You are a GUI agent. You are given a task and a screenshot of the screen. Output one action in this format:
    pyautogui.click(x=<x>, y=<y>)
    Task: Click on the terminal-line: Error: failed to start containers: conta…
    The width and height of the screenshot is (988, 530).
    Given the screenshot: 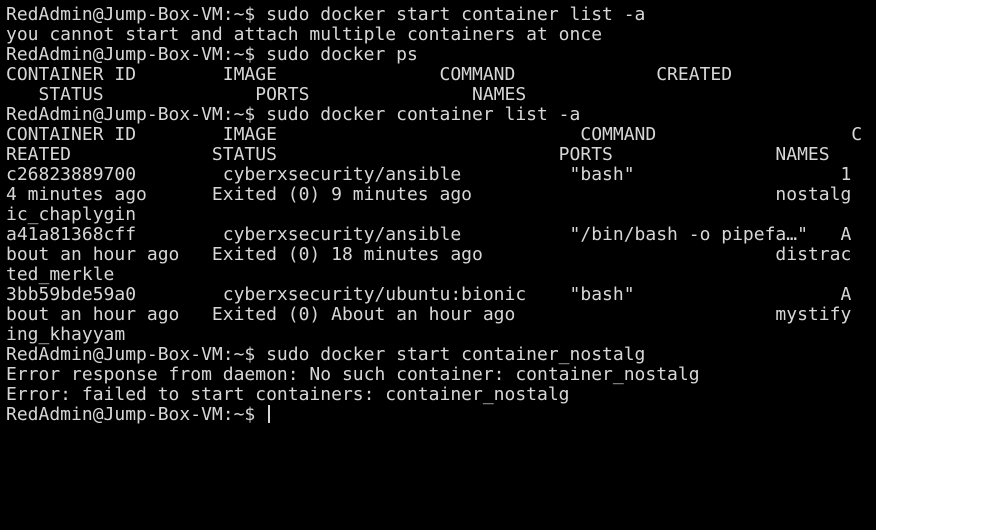 What is the action you would take?
    pyautogui.click(x=288, y=394)
    